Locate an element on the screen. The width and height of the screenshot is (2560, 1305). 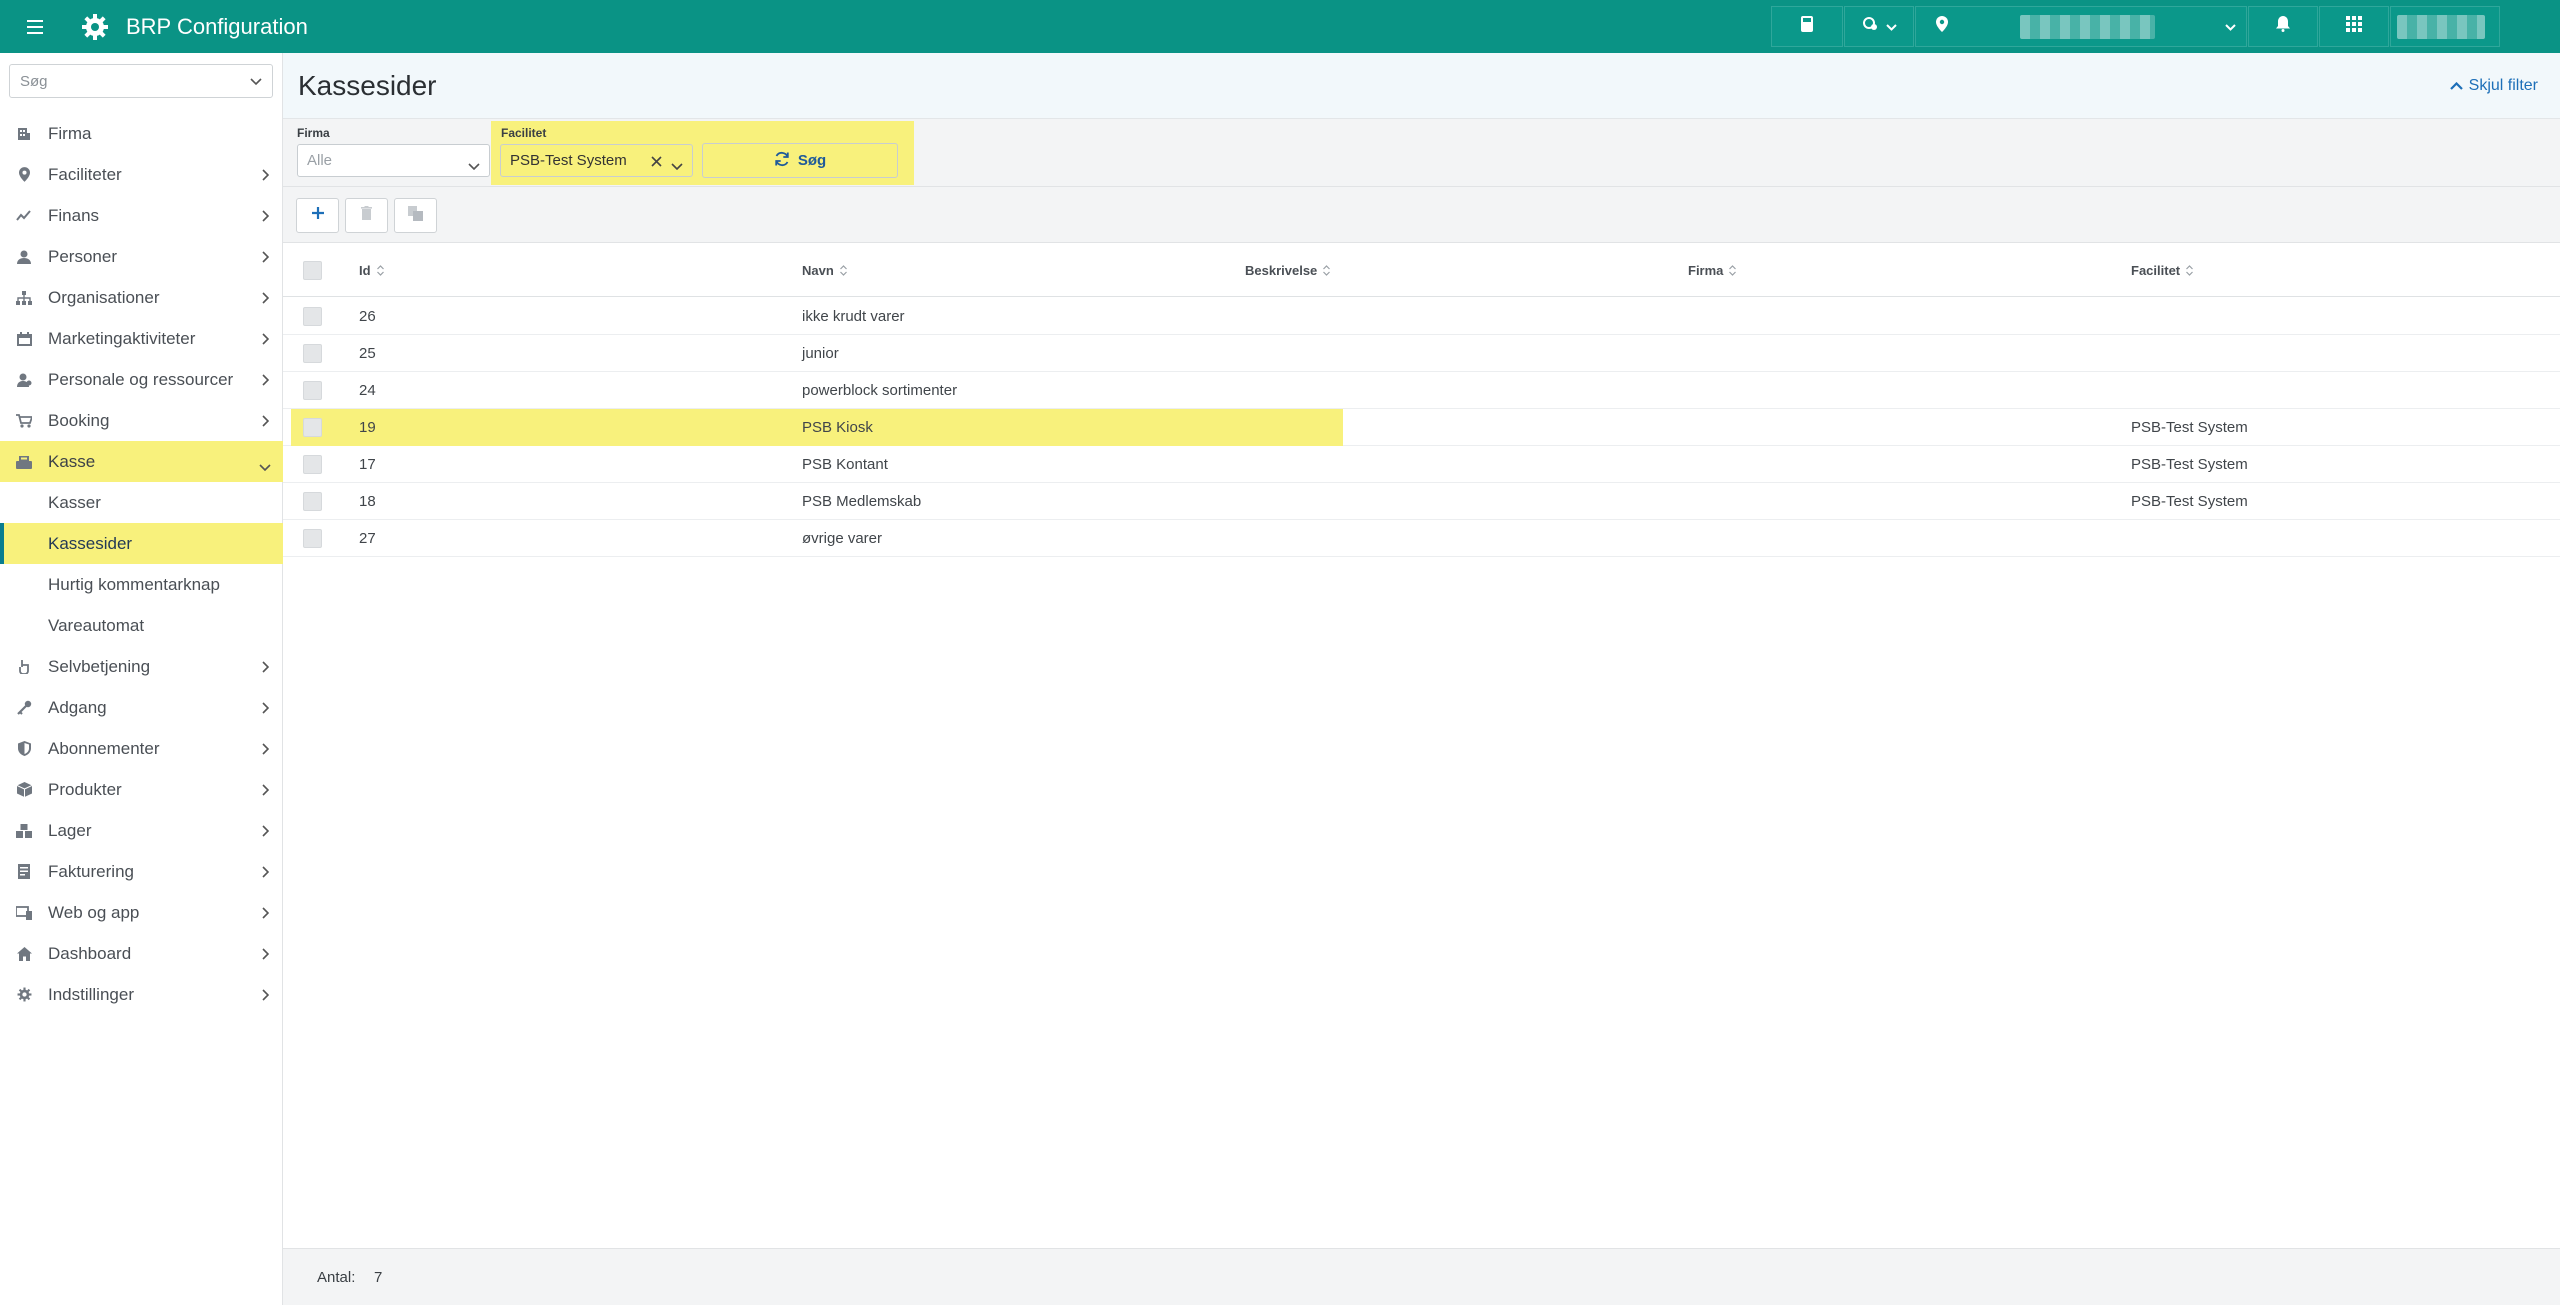
person-icon is located at coordinates (24, 257).